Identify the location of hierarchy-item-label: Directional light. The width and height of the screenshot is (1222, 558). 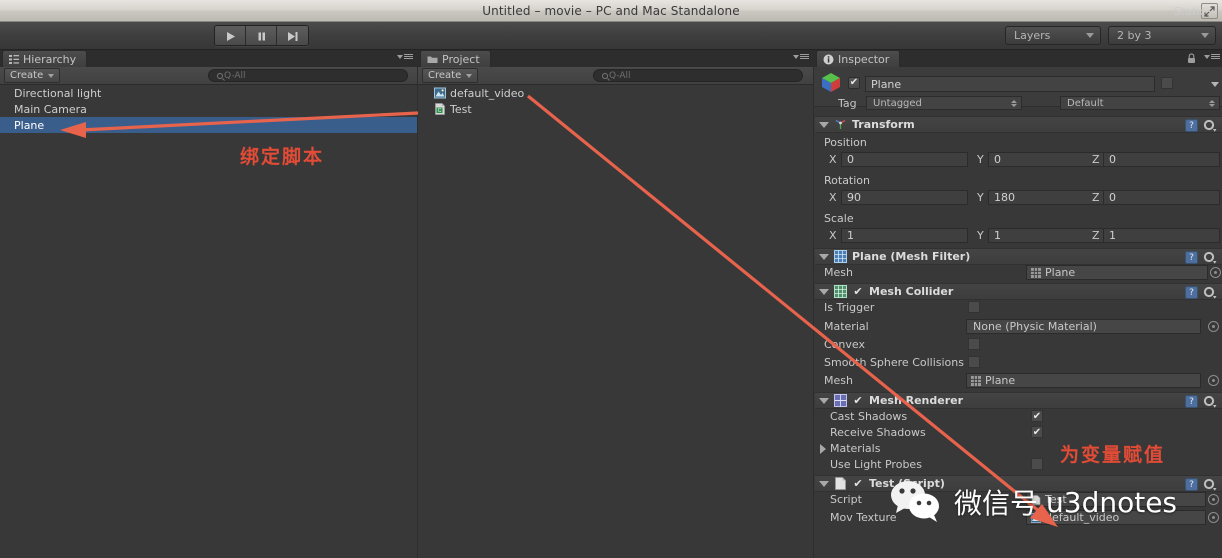
(58, 93).